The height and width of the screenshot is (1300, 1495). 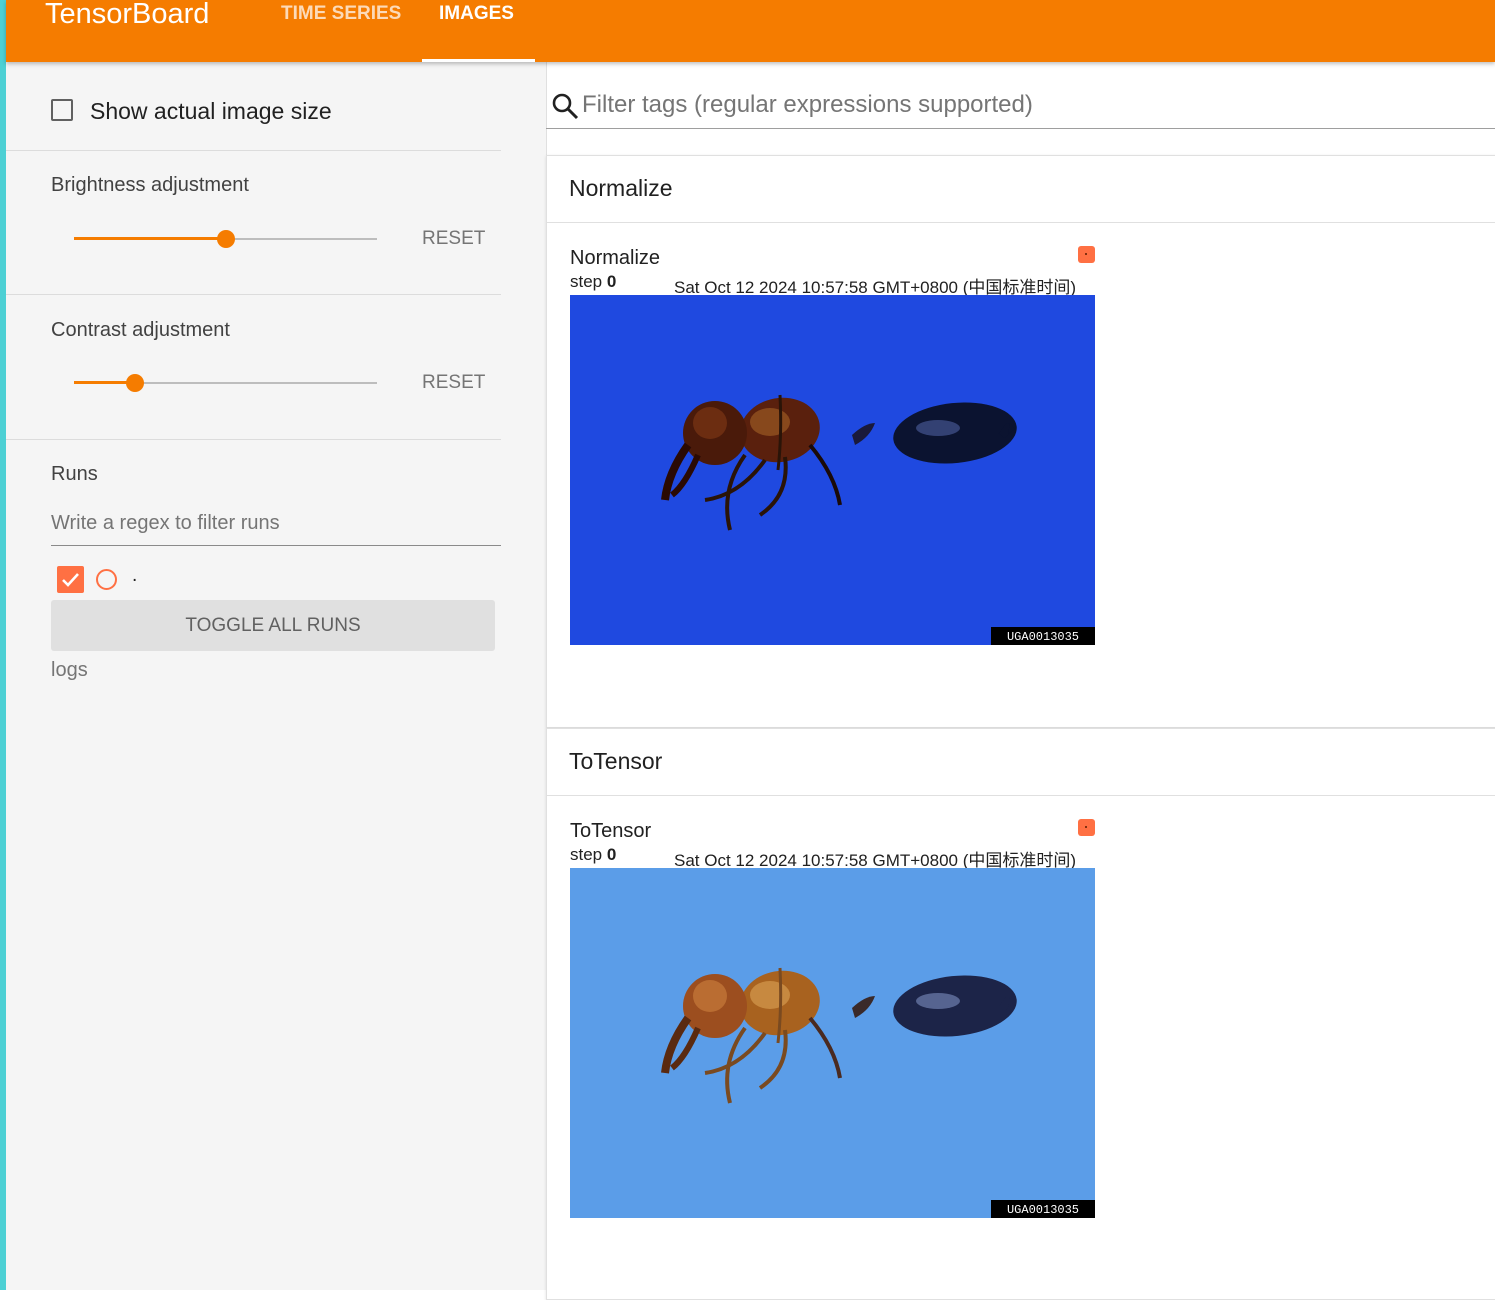 What do you see at coordinates (478, 60) in the screenshot?
I see `active-tab-indicator` at bounding box center [478, 60].